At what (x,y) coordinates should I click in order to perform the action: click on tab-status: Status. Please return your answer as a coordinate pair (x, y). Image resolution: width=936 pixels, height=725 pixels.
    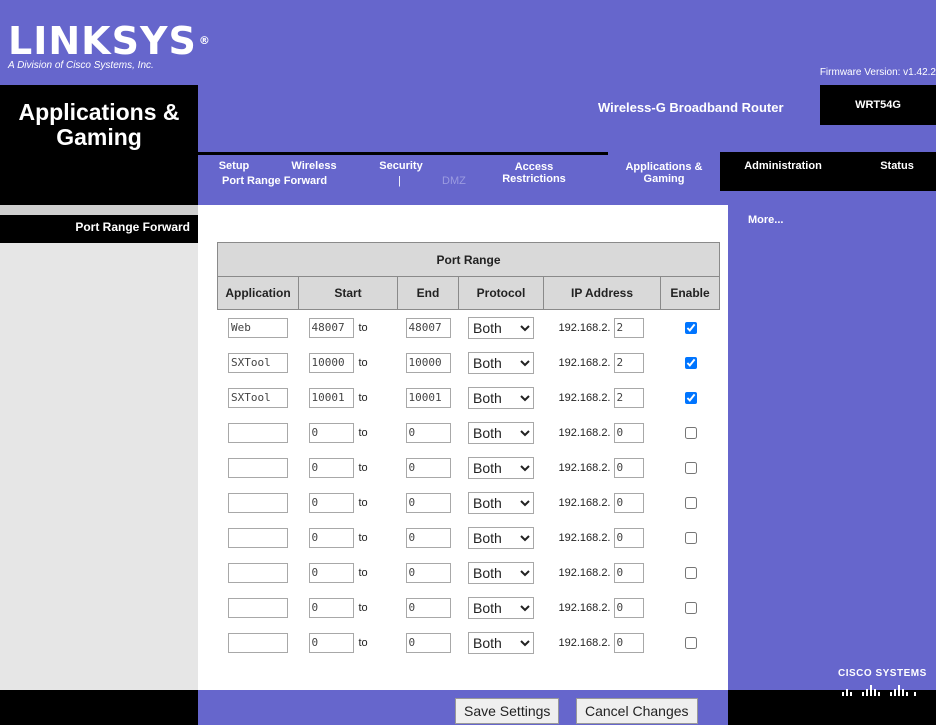
    Looking at the image, I should click on (897, 166).